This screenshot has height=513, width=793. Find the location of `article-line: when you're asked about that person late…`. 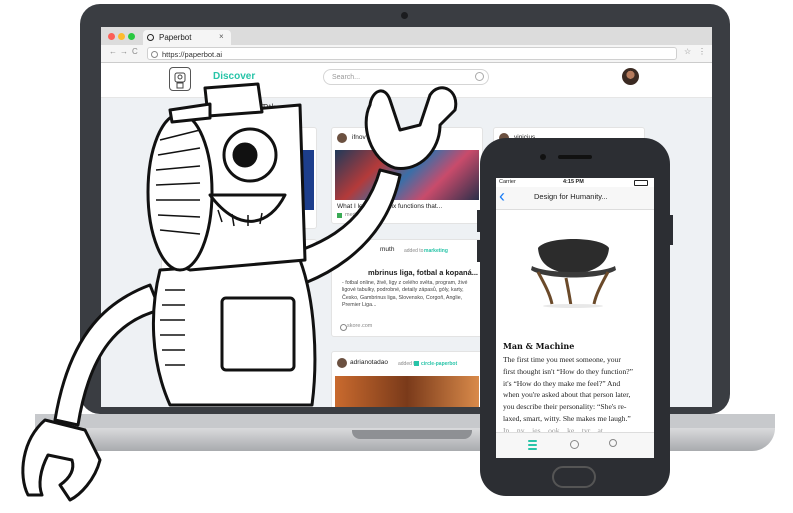

article-line: when you're asked about that person late… is located at coordinates (567, 395).